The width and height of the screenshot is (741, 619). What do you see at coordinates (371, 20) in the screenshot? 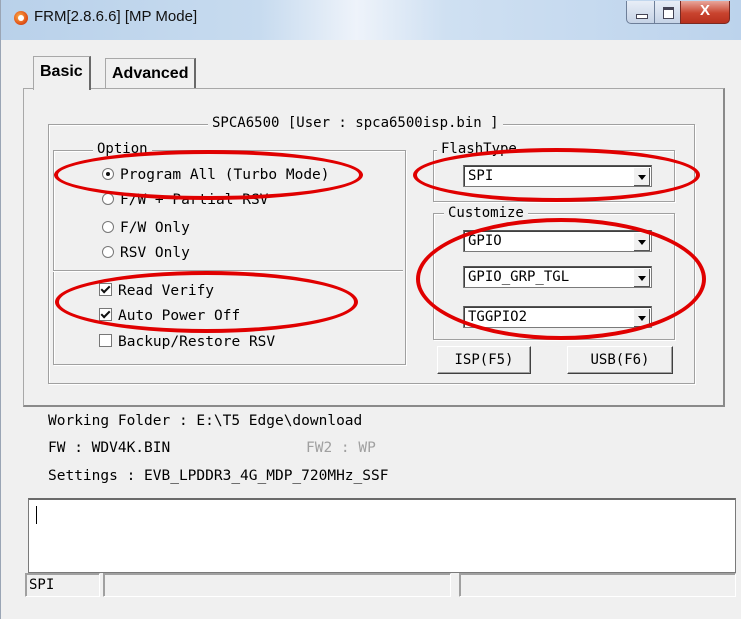
I see `title-bar: FRM[2.8.6.6] [MP Mode] X` at bounding box center [371, 20].